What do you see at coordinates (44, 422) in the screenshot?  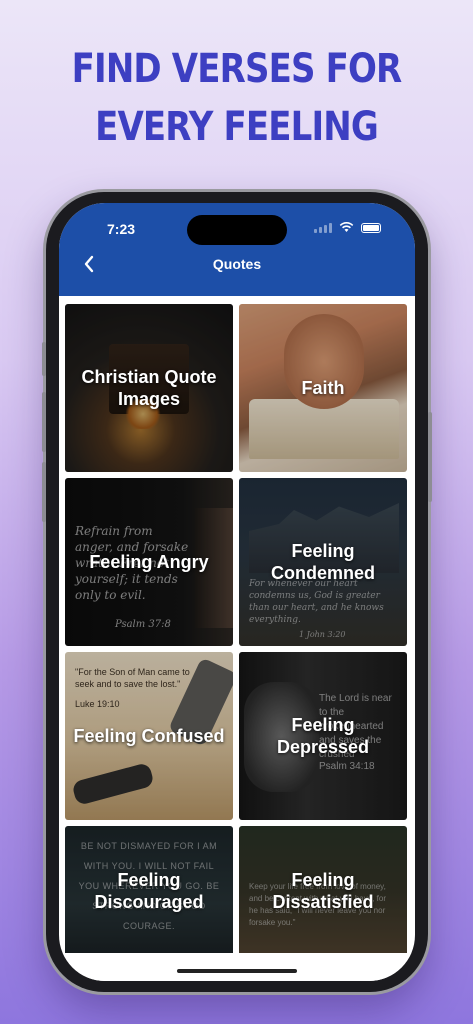 I see `volume-down-button` at bounding box center [44, 422].